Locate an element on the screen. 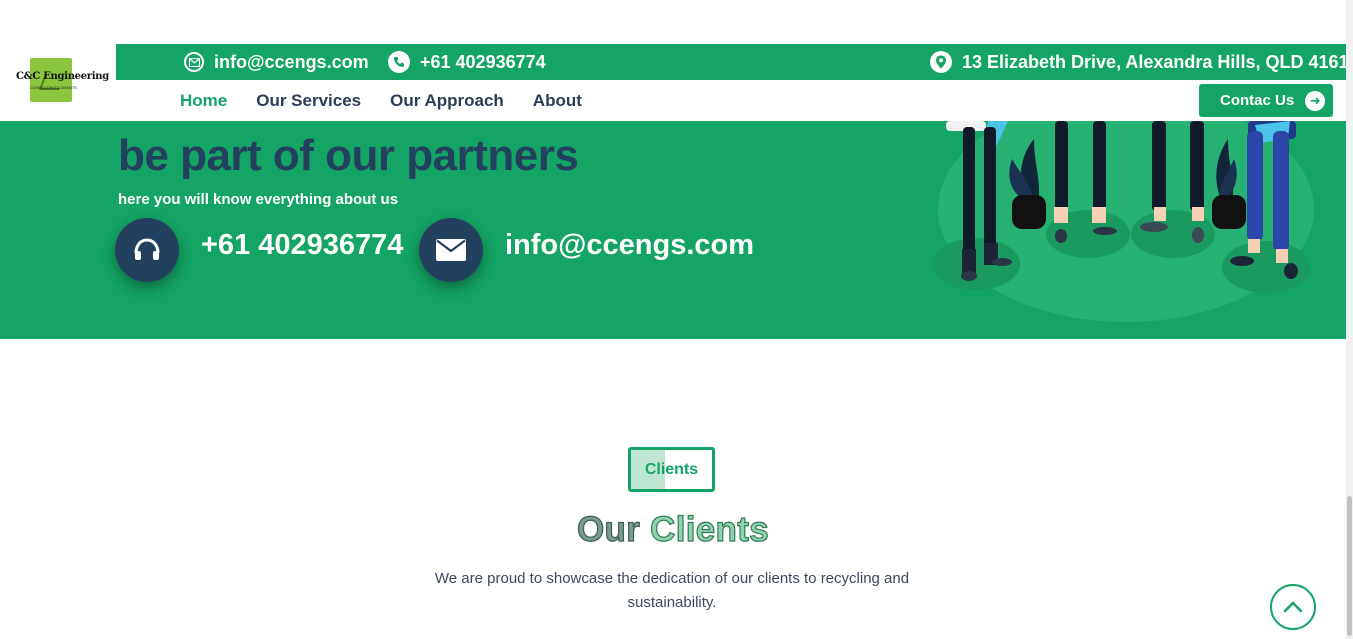 The width and height of the screenshot is (1353, 639). scrollbar-thumb is located at coordinates (1349, 566).